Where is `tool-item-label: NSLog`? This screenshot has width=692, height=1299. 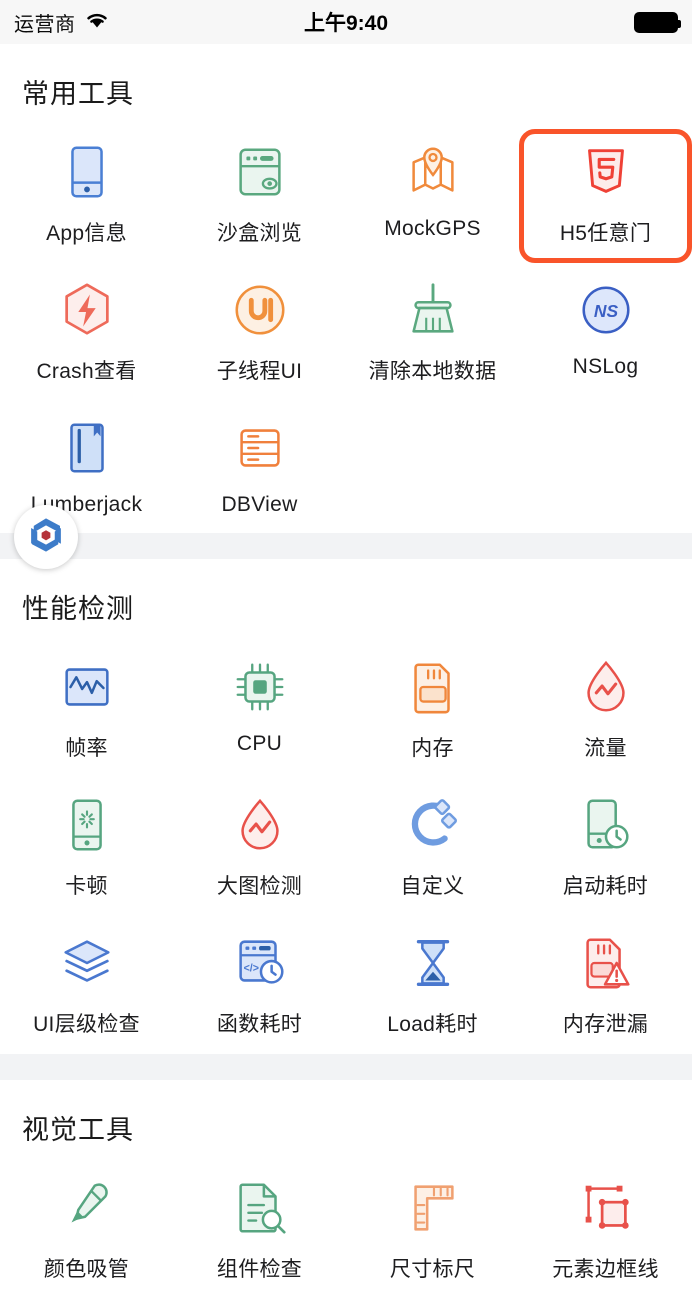
tool-item-label: NSLog is located at coordinates (605, 366).